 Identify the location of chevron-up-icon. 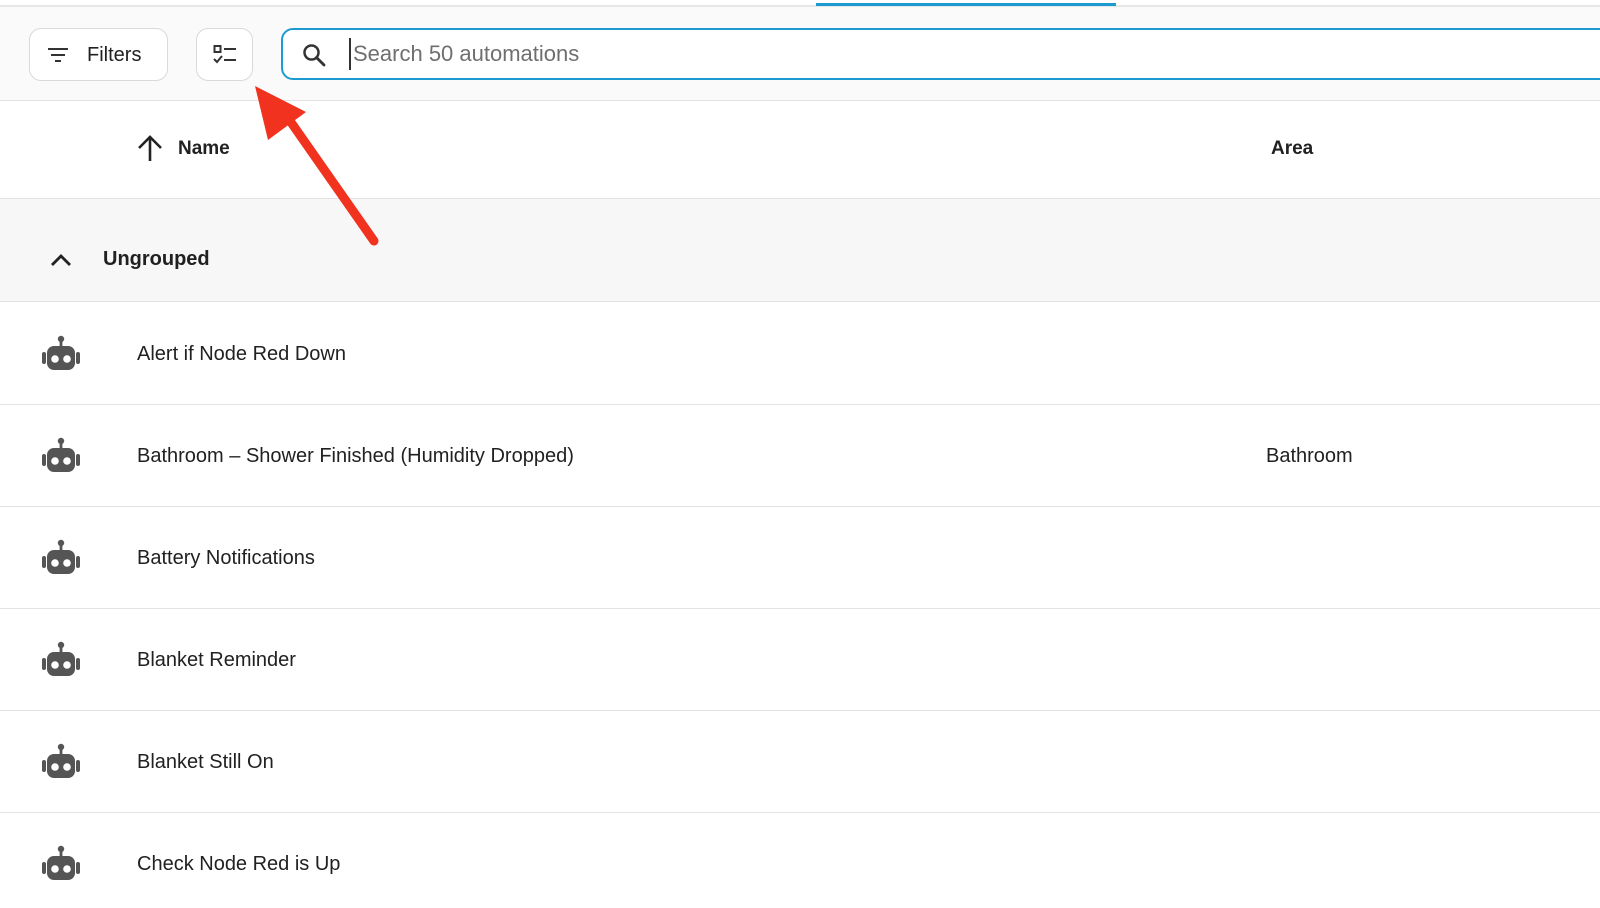
(61, 260).